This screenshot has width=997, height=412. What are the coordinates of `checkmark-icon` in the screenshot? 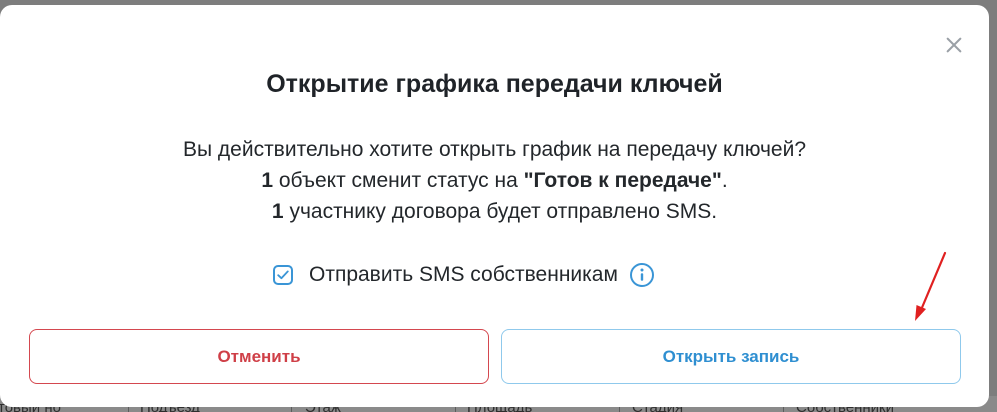 It's located at (283, 275).